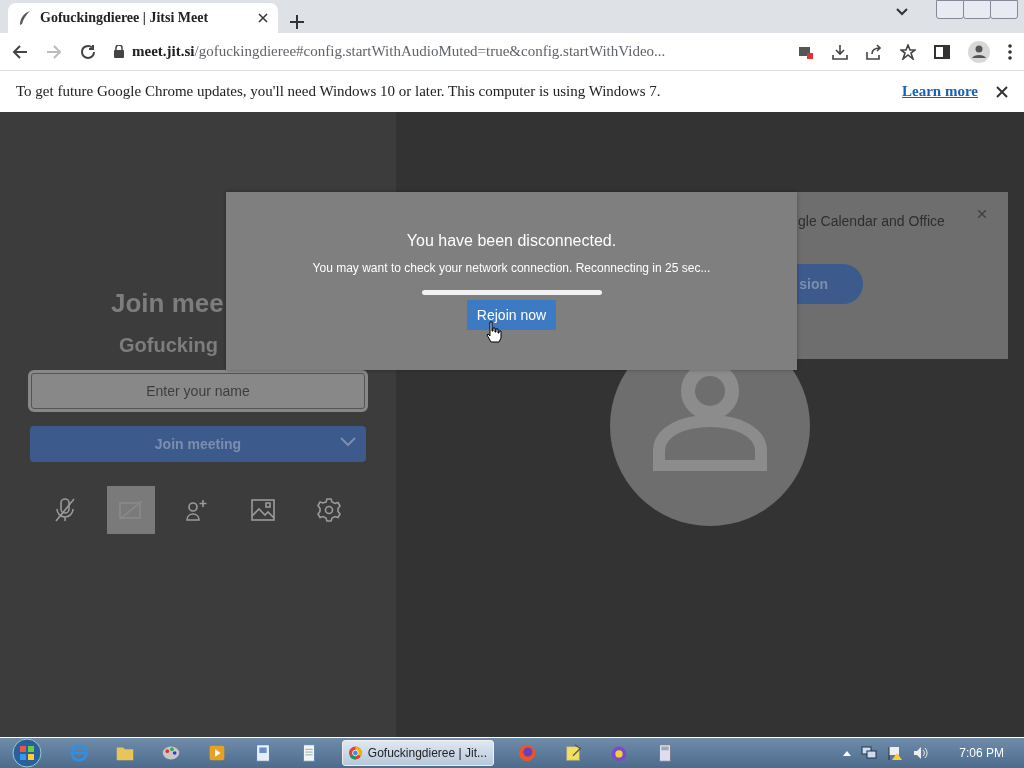 The image size is (1024, 768). What do you see at coordinates (20, 51) in the screenshot?
I see `back-icon` at bounding box center [20, 51].